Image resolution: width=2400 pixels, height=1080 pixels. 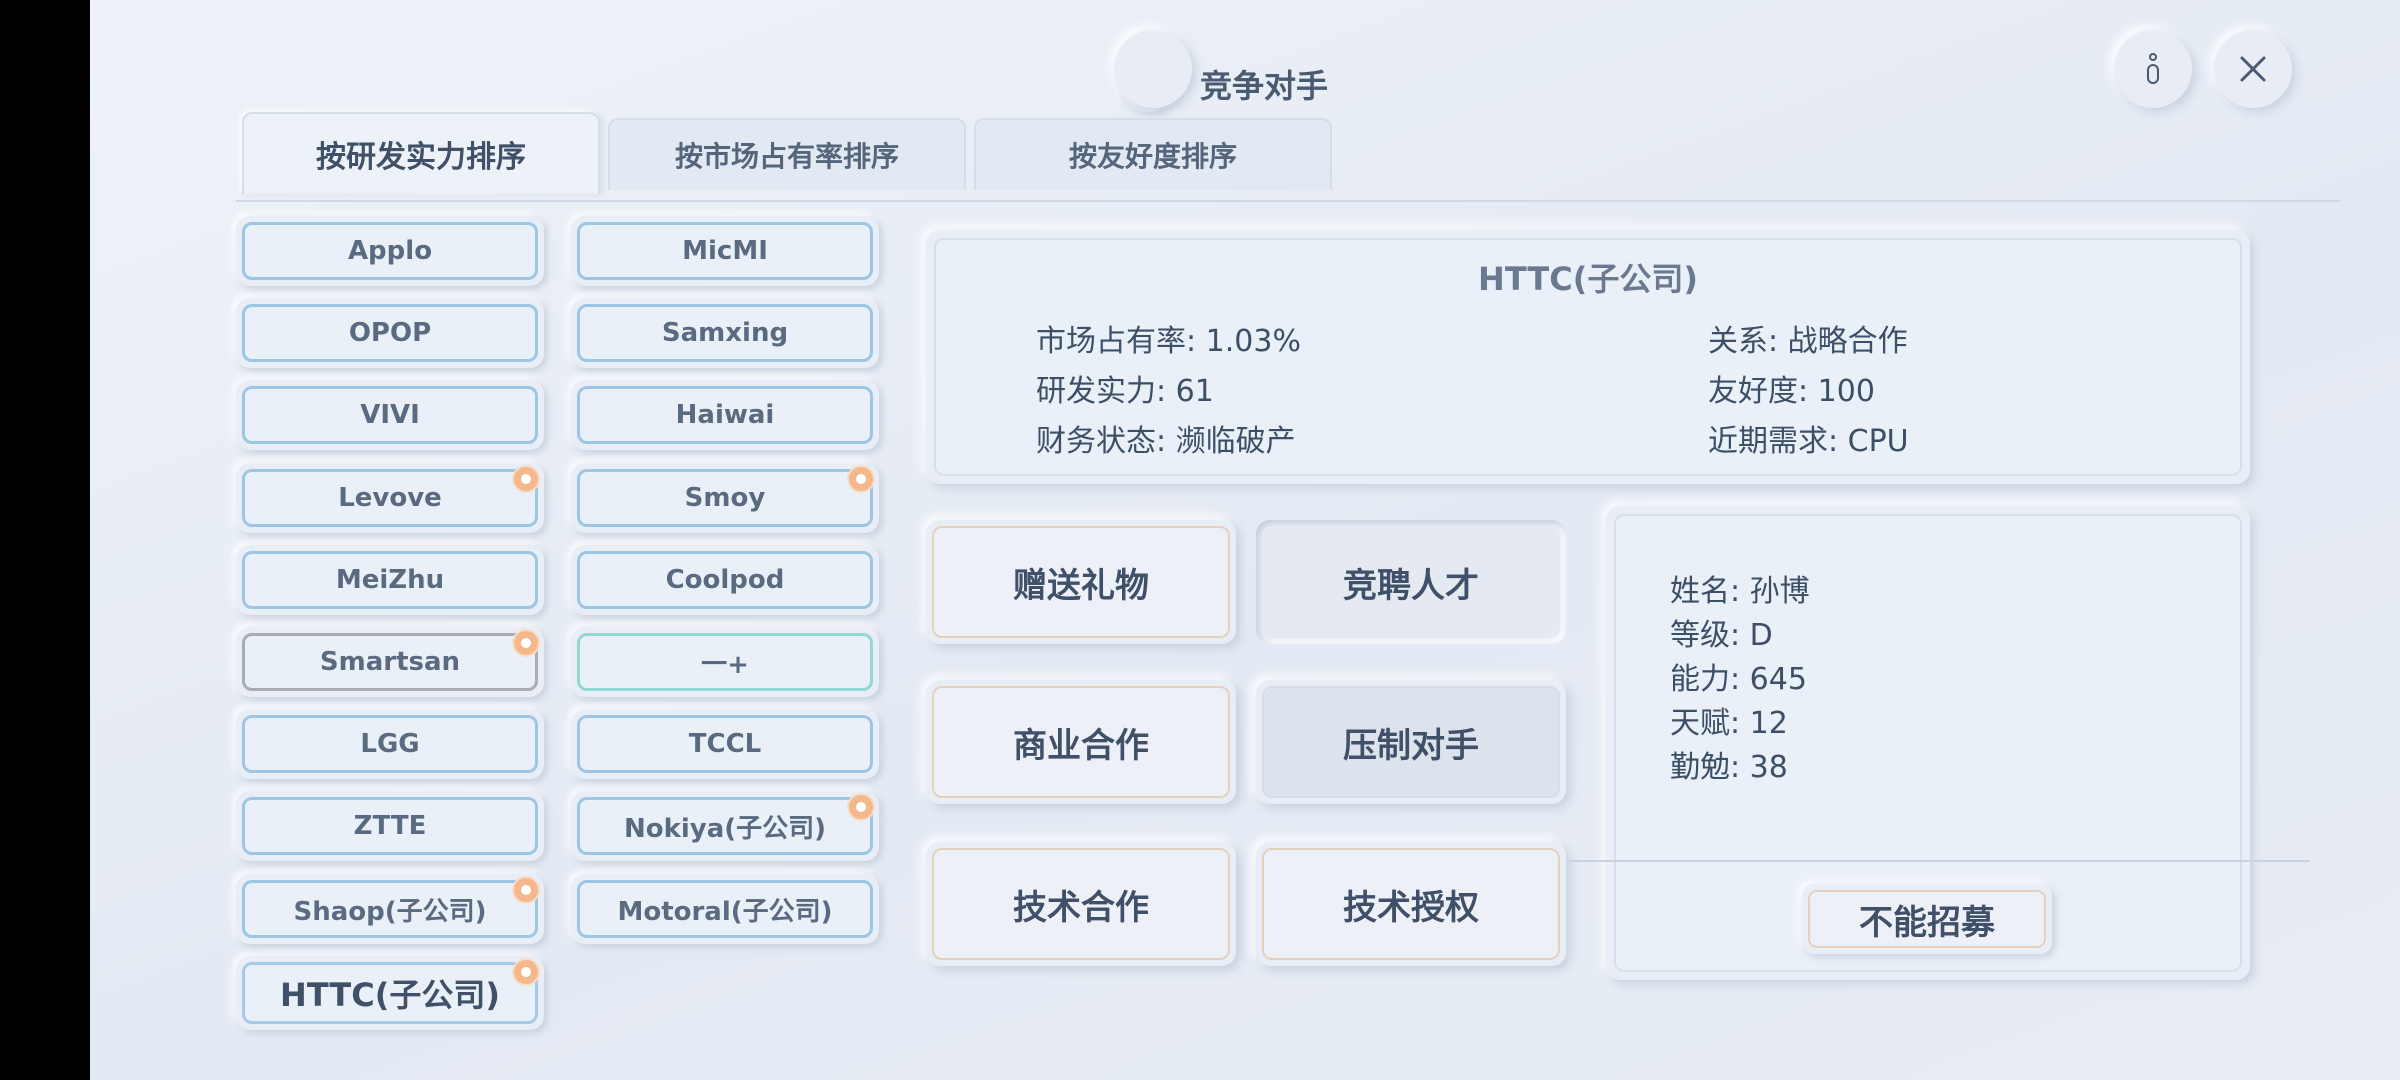 I want to click on company-button-label: Coolpod, so click(x=725, y=580).